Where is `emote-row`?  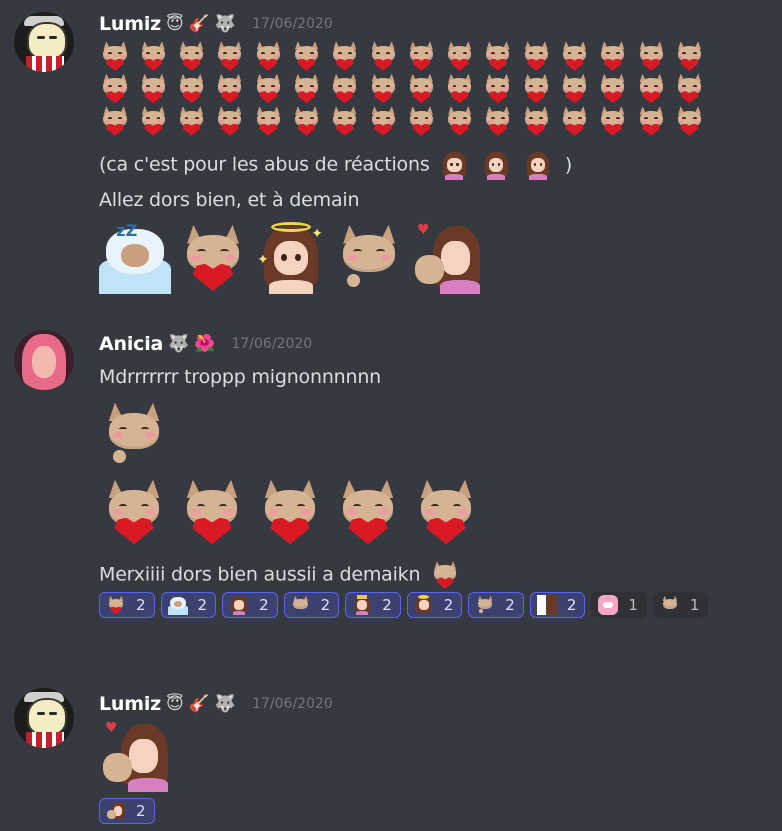
emote-row is located at coordinates (134, 435).